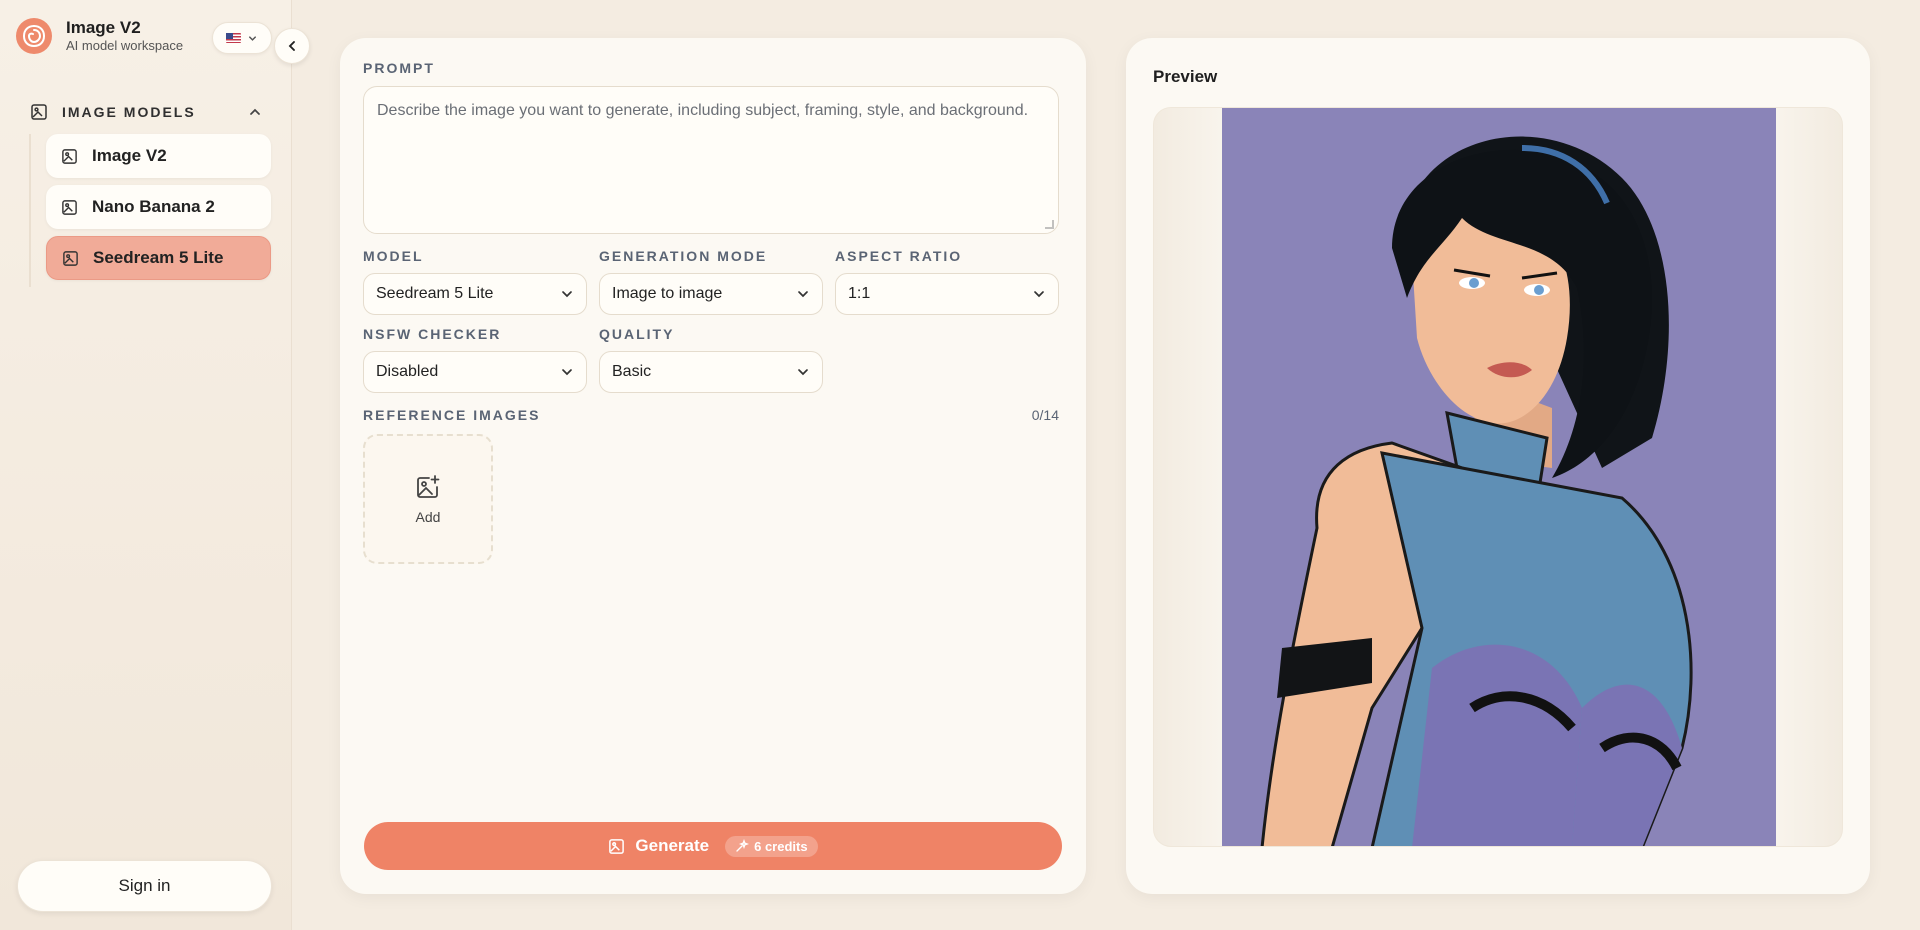 Image resolution: width=1920 pixels, height=930 pixels. I want to click on preview-title: Preview, so click(1185, 76).